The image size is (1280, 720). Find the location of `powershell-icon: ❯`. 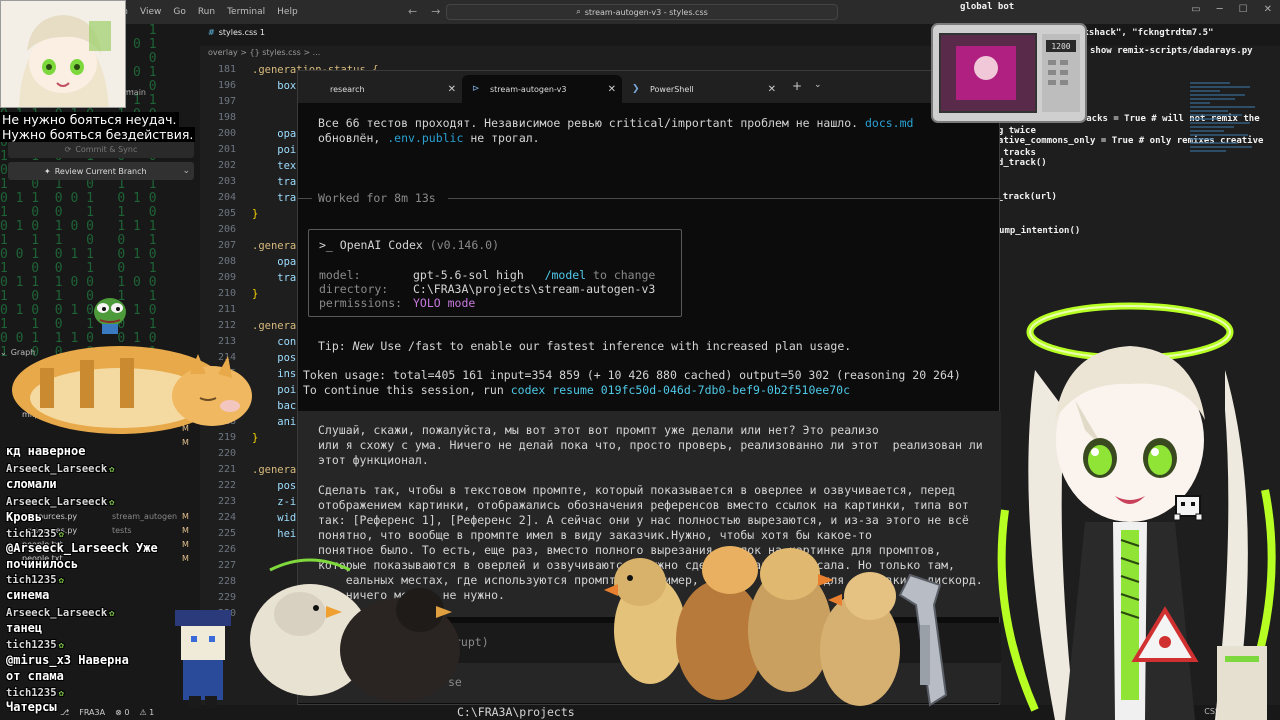

powershell-icon: ❯ is located at coordinates (636, 89).